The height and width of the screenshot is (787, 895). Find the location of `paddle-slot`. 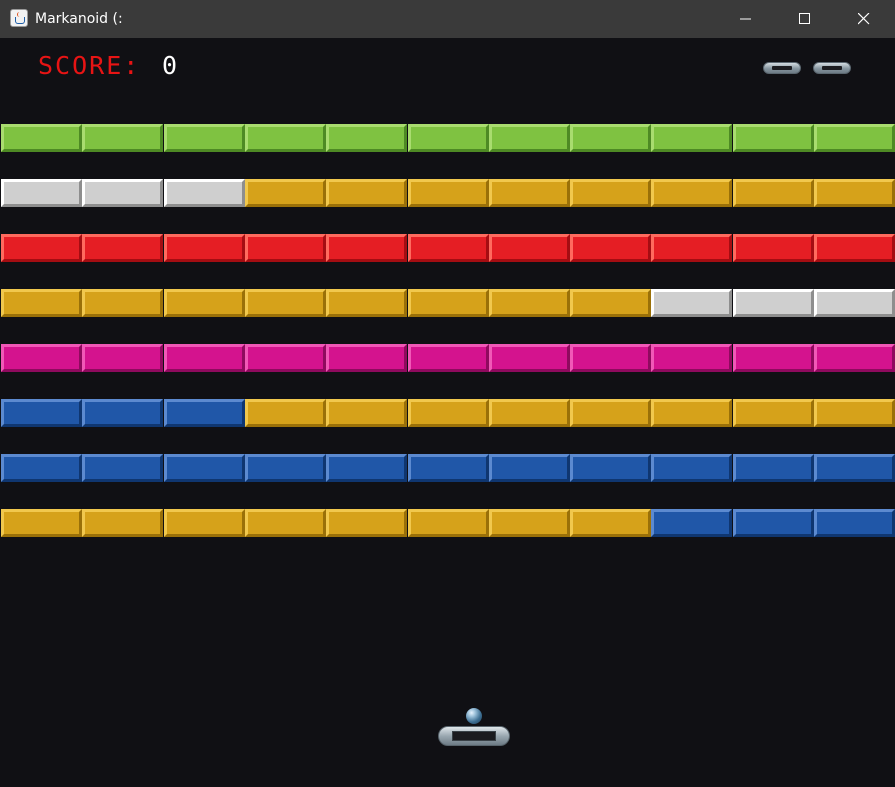

paddle-slot is located at coordinates (474, 736).